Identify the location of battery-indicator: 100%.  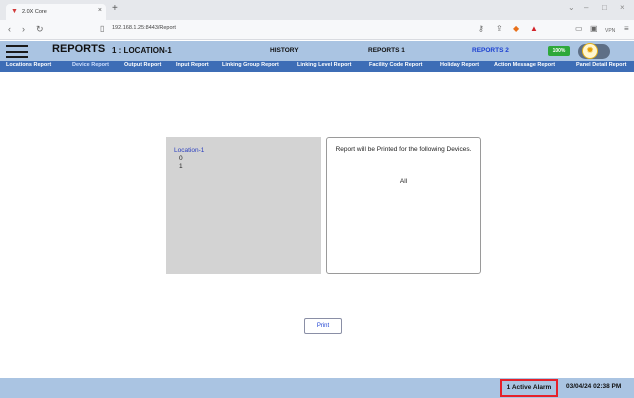
(559, 51).